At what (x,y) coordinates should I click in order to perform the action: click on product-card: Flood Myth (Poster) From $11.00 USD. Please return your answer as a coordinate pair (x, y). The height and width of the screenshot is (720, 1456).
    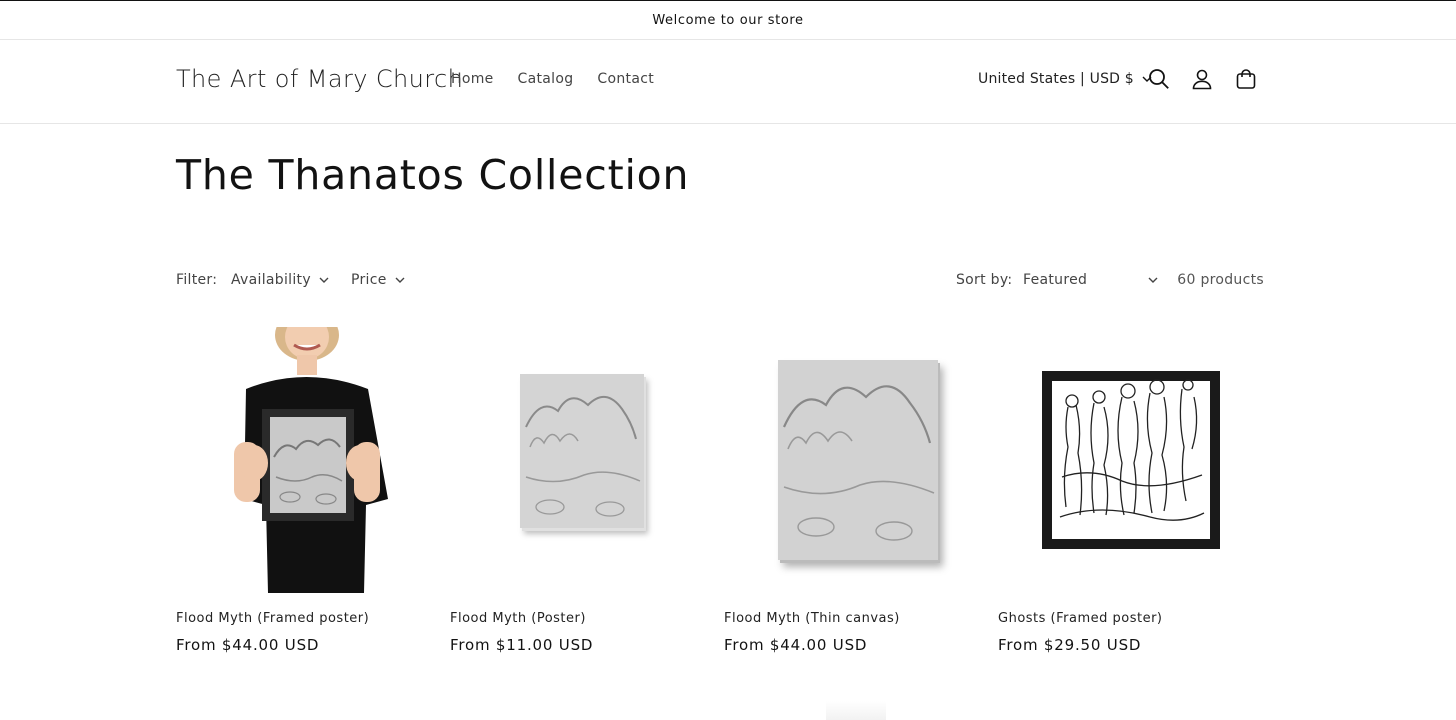
    Looking at the image, I should click on (578, 490).